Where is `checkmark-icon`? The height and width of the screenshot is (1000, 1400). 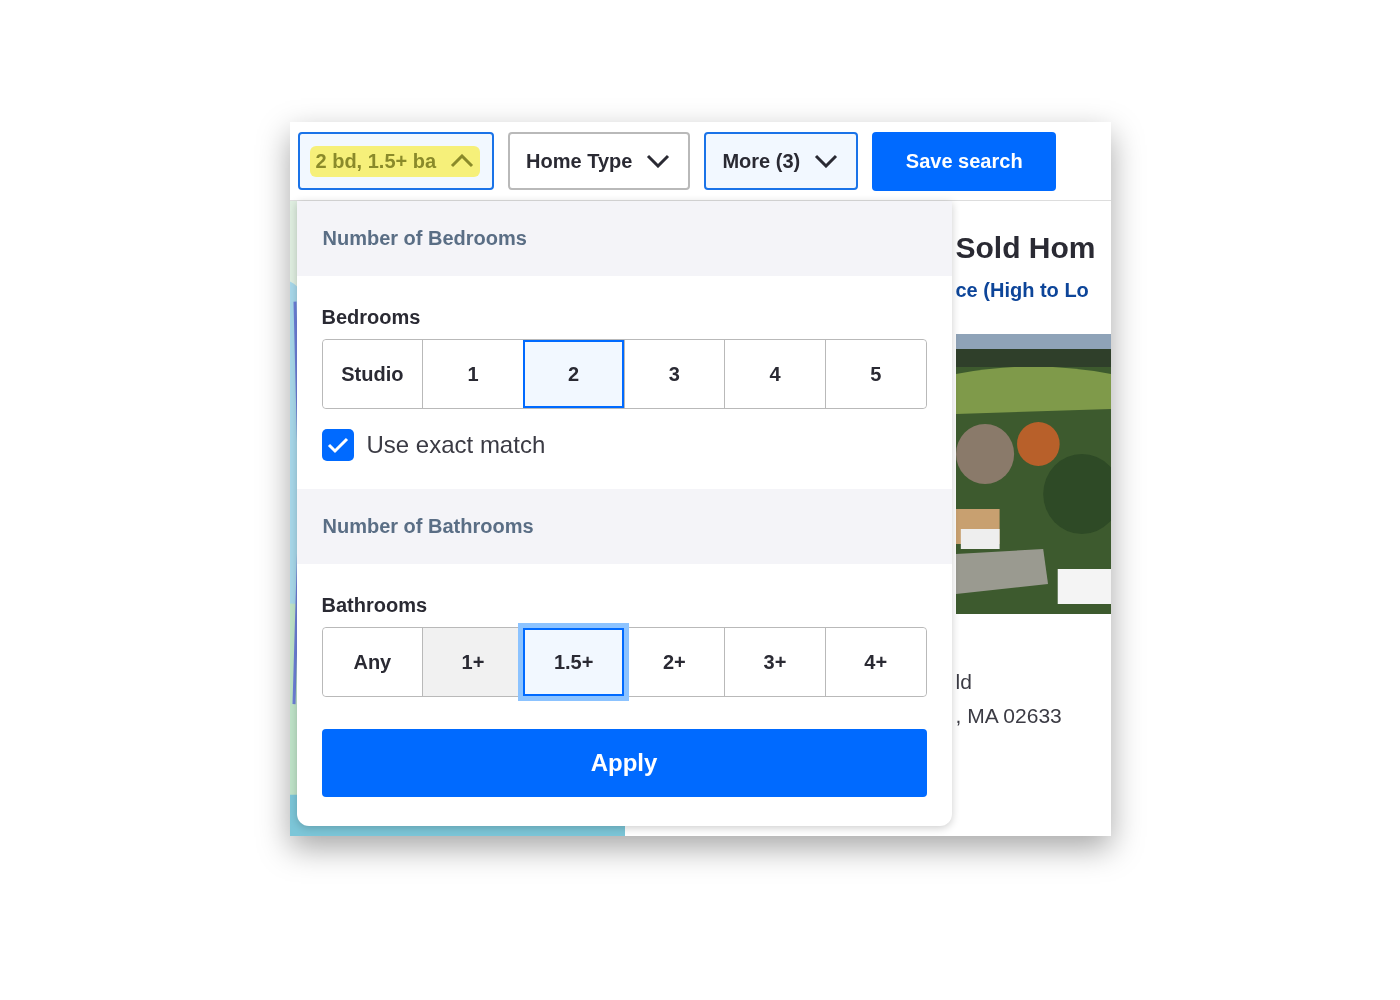
checkmark-icon is located at coordinates (337, 445).